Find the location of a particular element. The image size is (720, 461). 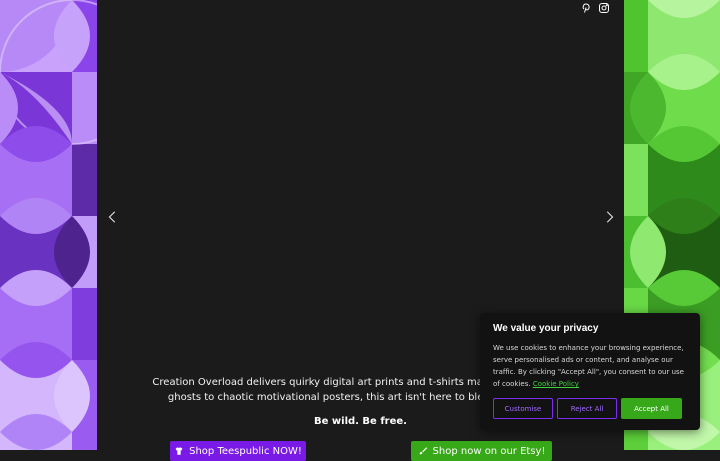

cookie-actions: Customise Reject All Accept All is located at coordinates (587, 408).